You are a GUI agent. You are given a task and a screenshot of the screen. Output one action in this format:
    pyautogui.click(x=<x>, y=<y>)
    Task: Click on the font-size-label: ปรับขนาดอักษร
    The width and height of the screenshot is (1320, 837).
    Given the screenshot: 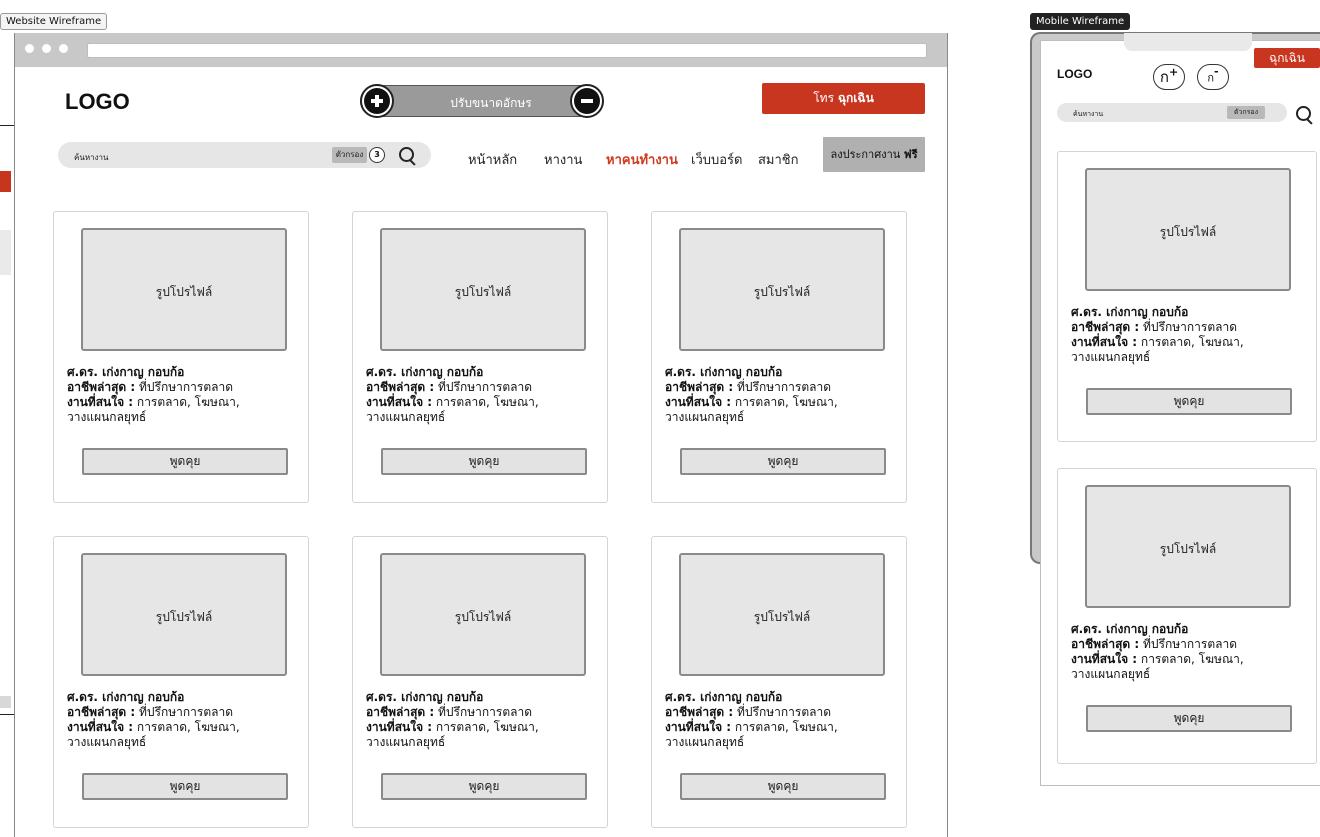 What is the action you would take?
    pyautogui.click(x=491, y=103)
    